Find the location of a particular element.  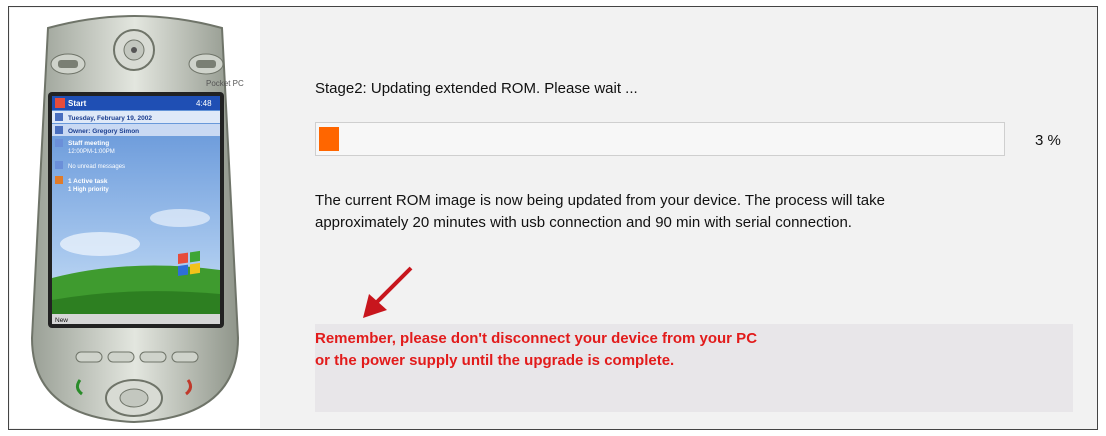

device-menu-new: New is located at coordinates (61, 320).